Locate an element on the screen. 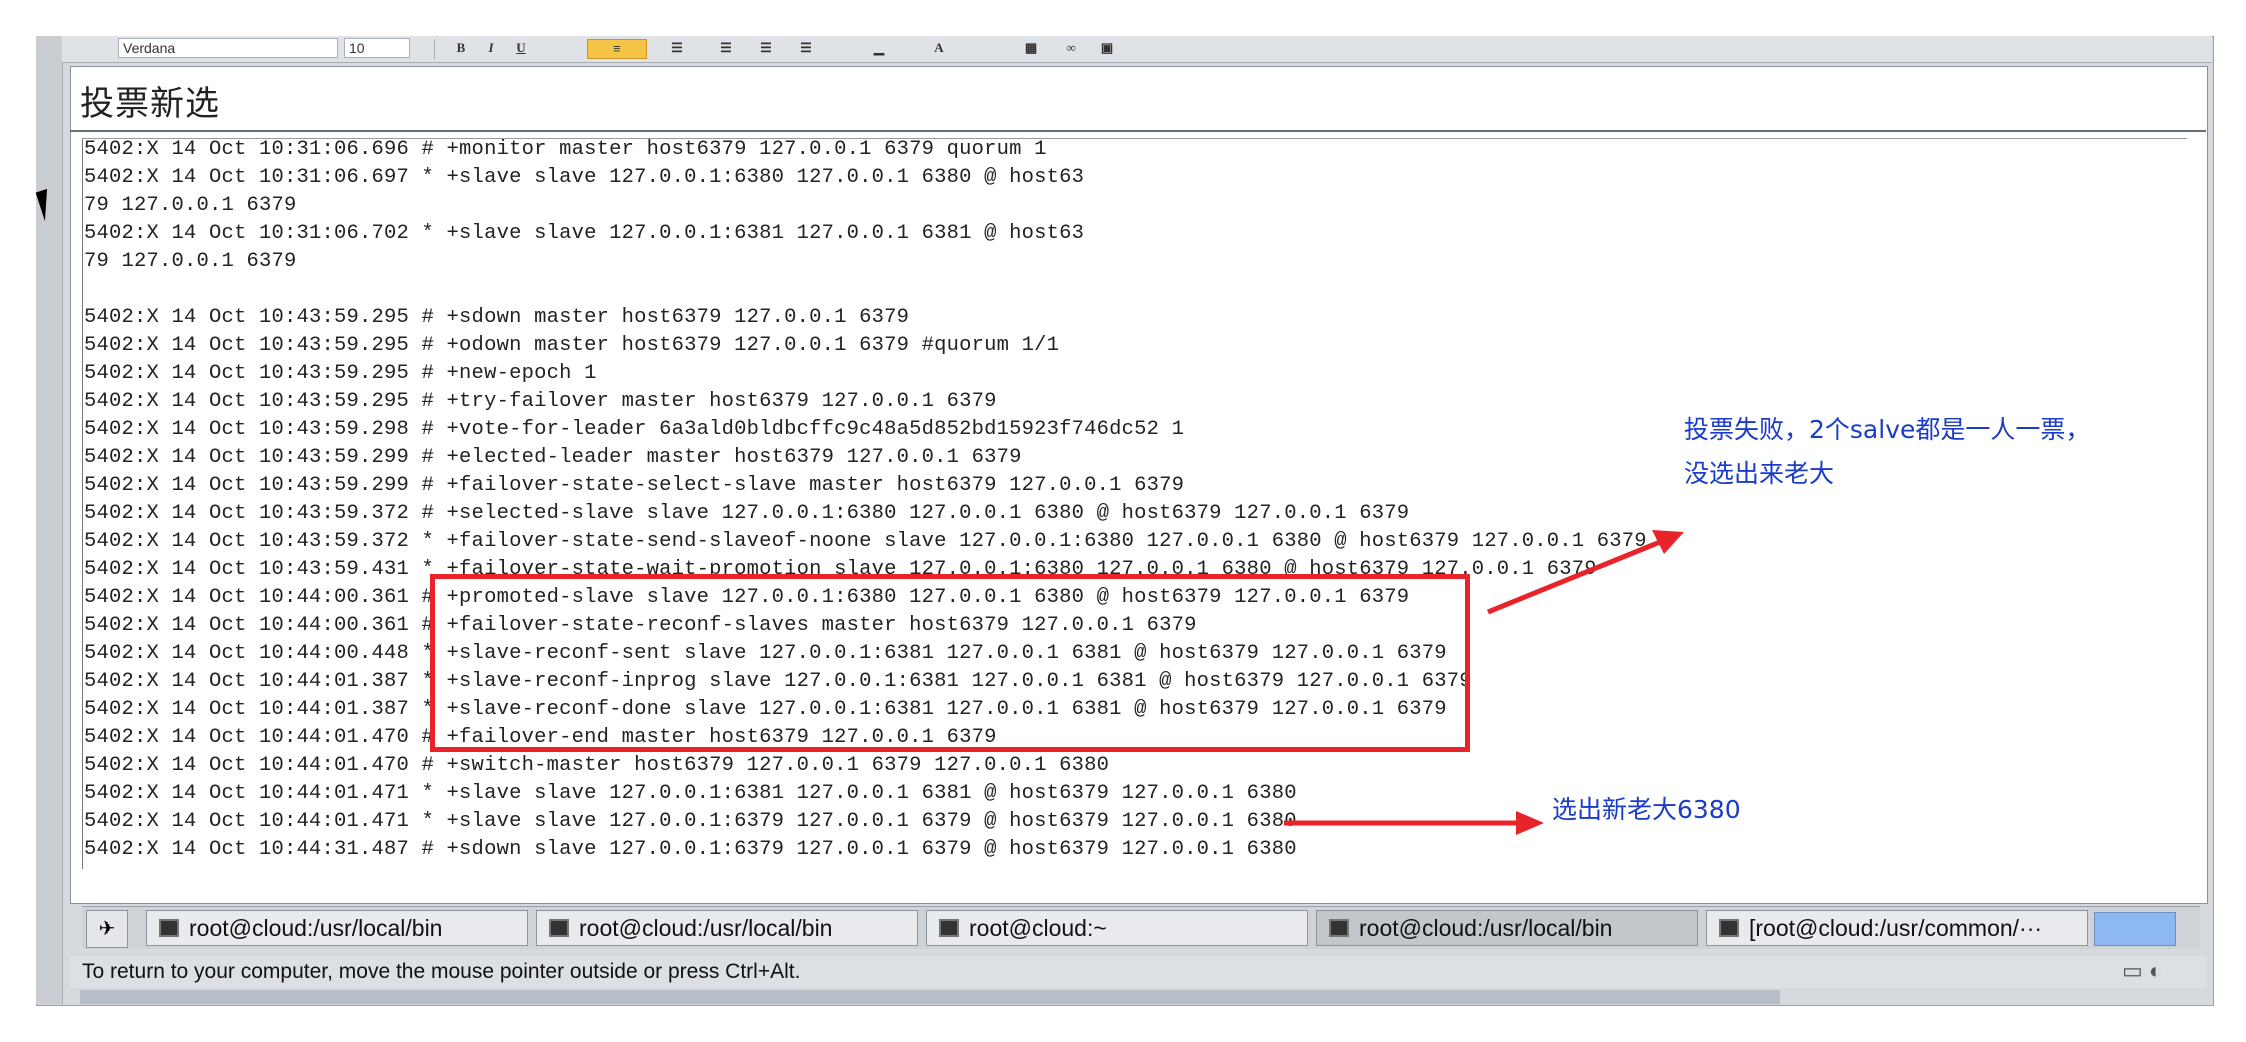 The height and width of the screenshot is (1042, 2246). taskbar-item-label: root@cloud:~ is located at coordinates (1038, 928).